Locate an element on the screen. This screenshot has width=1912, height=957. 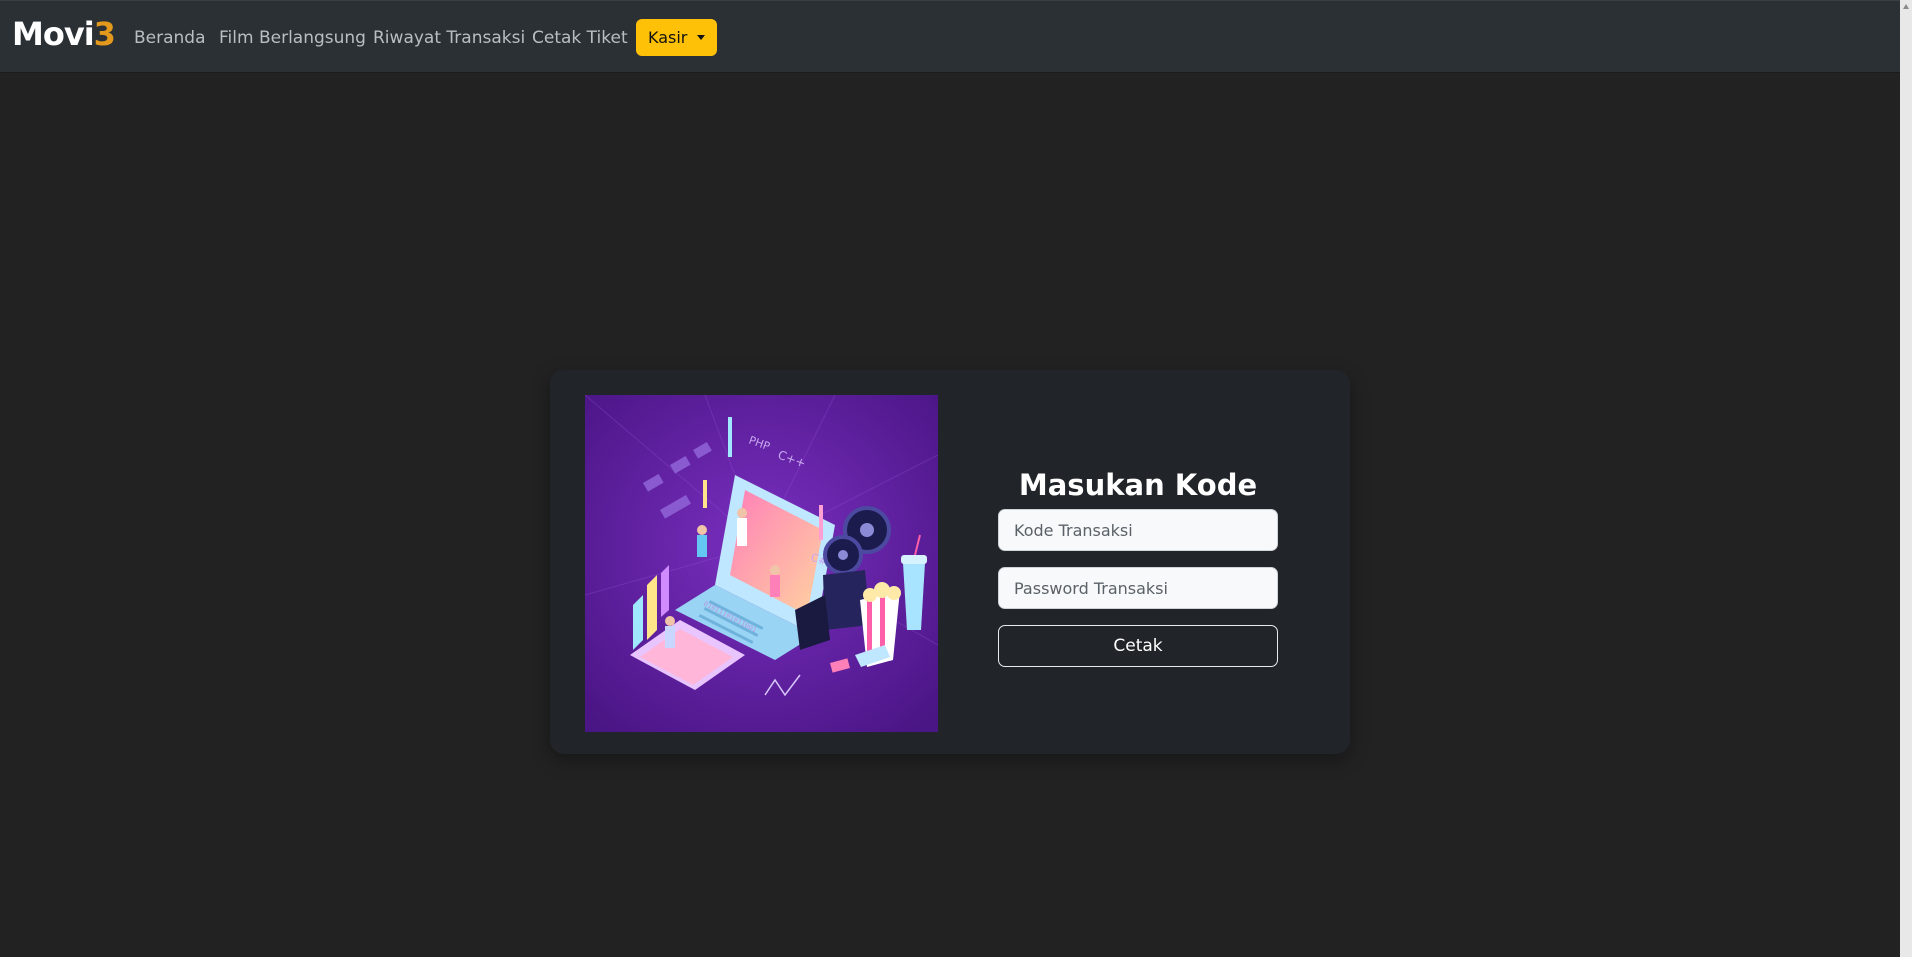
vertical-scrollbar is located at coordinates (1906, 478).